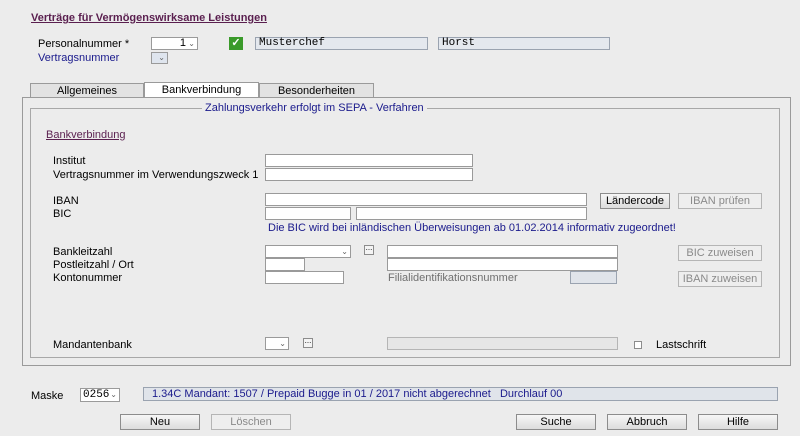  I want to click on filial-field, so click(593, 277).